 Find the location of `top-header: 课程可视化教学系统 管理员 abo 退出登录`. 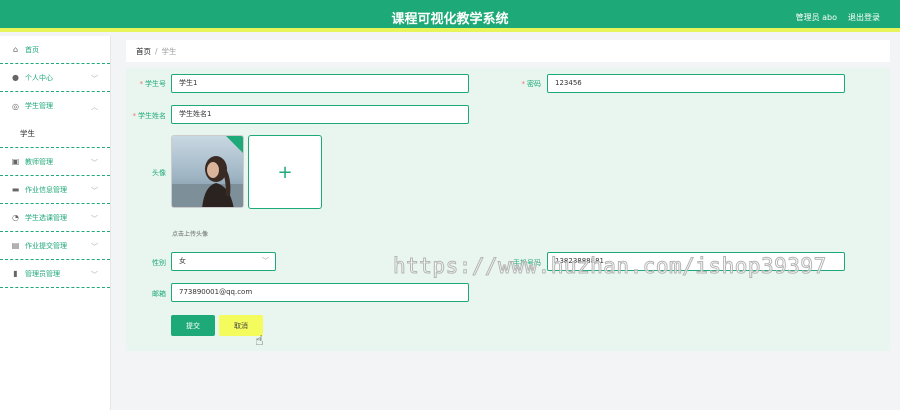

top-header: 课程可视化教学系统 管理员 abo 退出登录 is located at coordinates (450, 16).